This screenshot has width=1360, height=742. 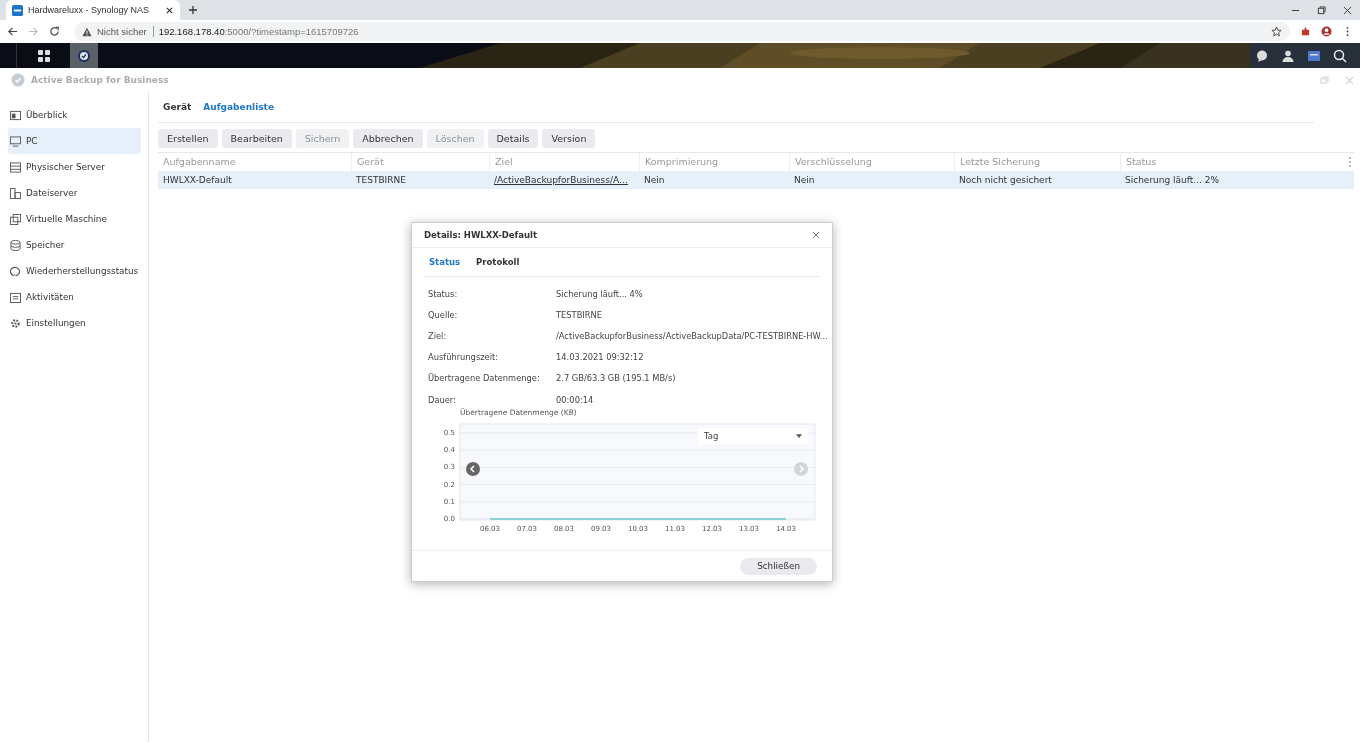 I want to click on sidebar-item: Dateiserver, so click(x=74, y=193).